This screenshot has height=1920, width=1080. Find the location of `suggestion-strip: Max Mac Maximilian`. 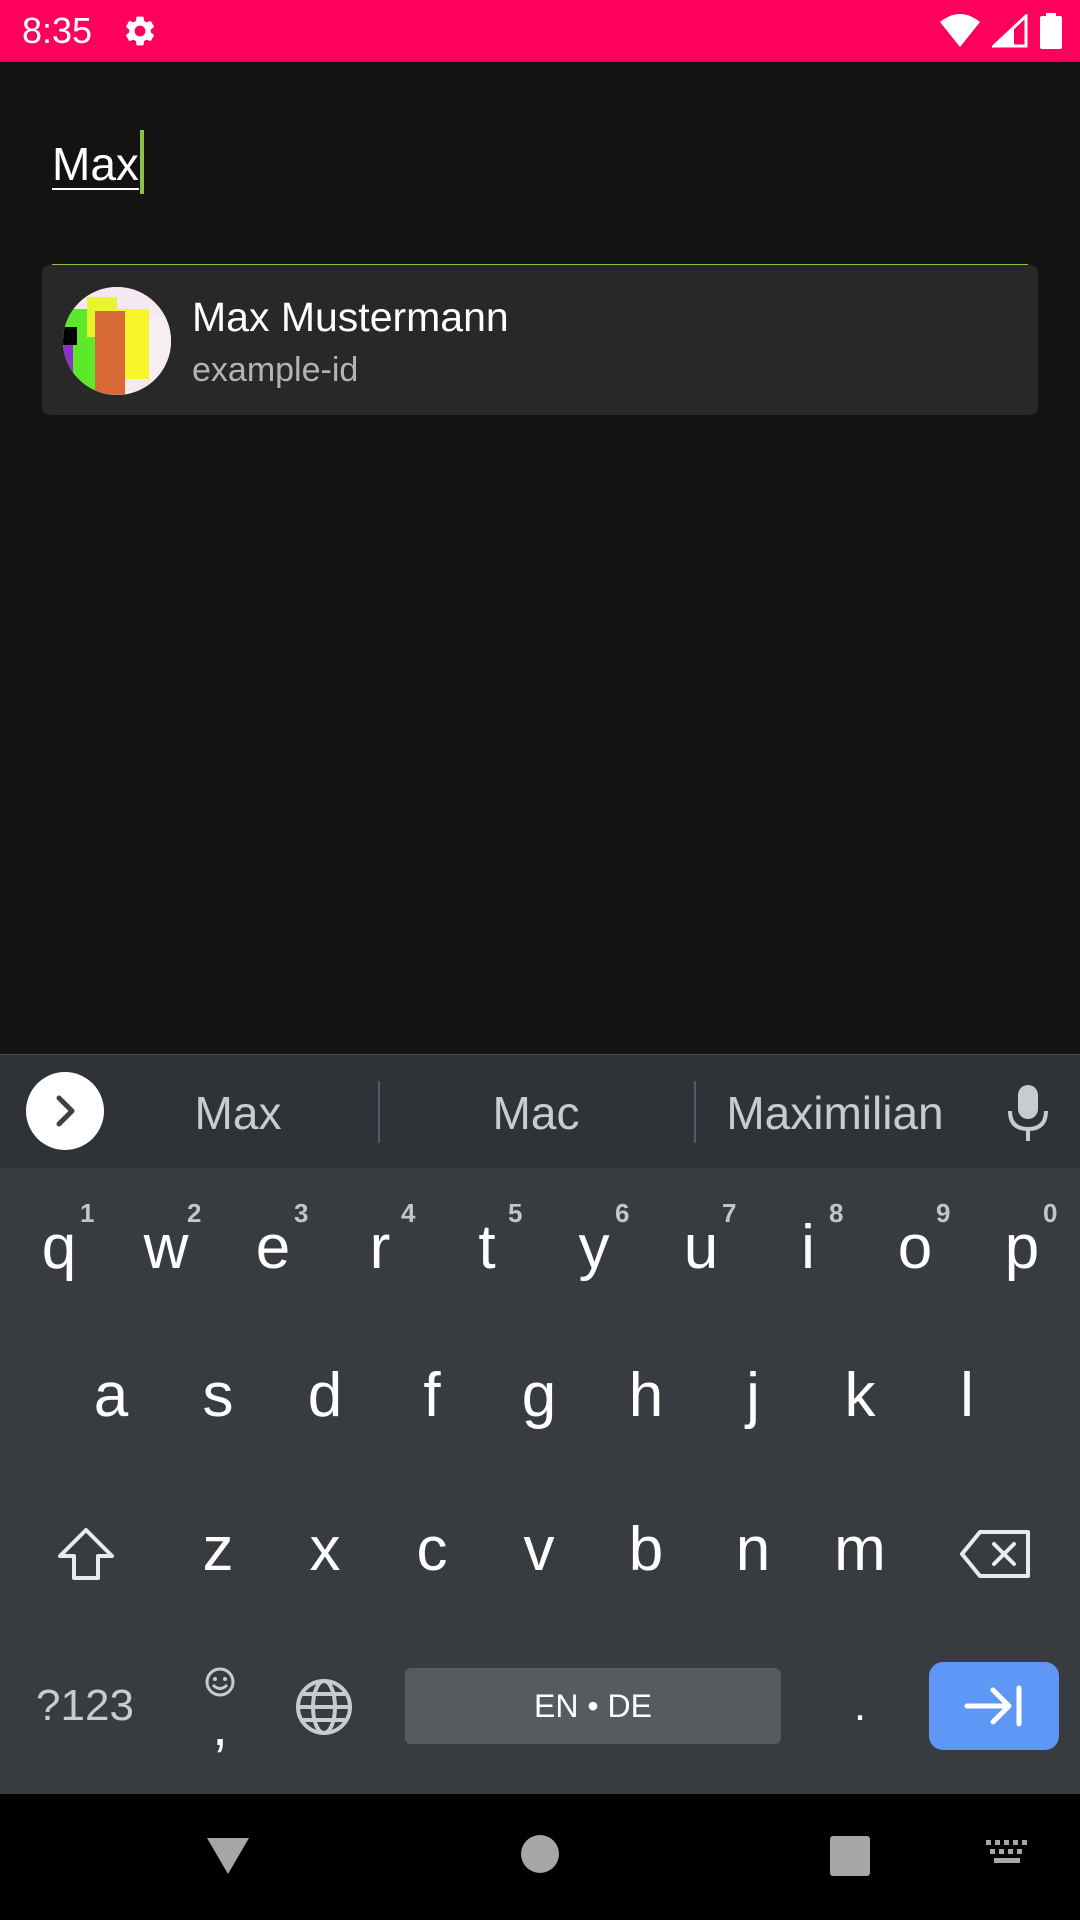

suggestion-strip: Max Mac Maximilian is located at coordinates (540, 1111).